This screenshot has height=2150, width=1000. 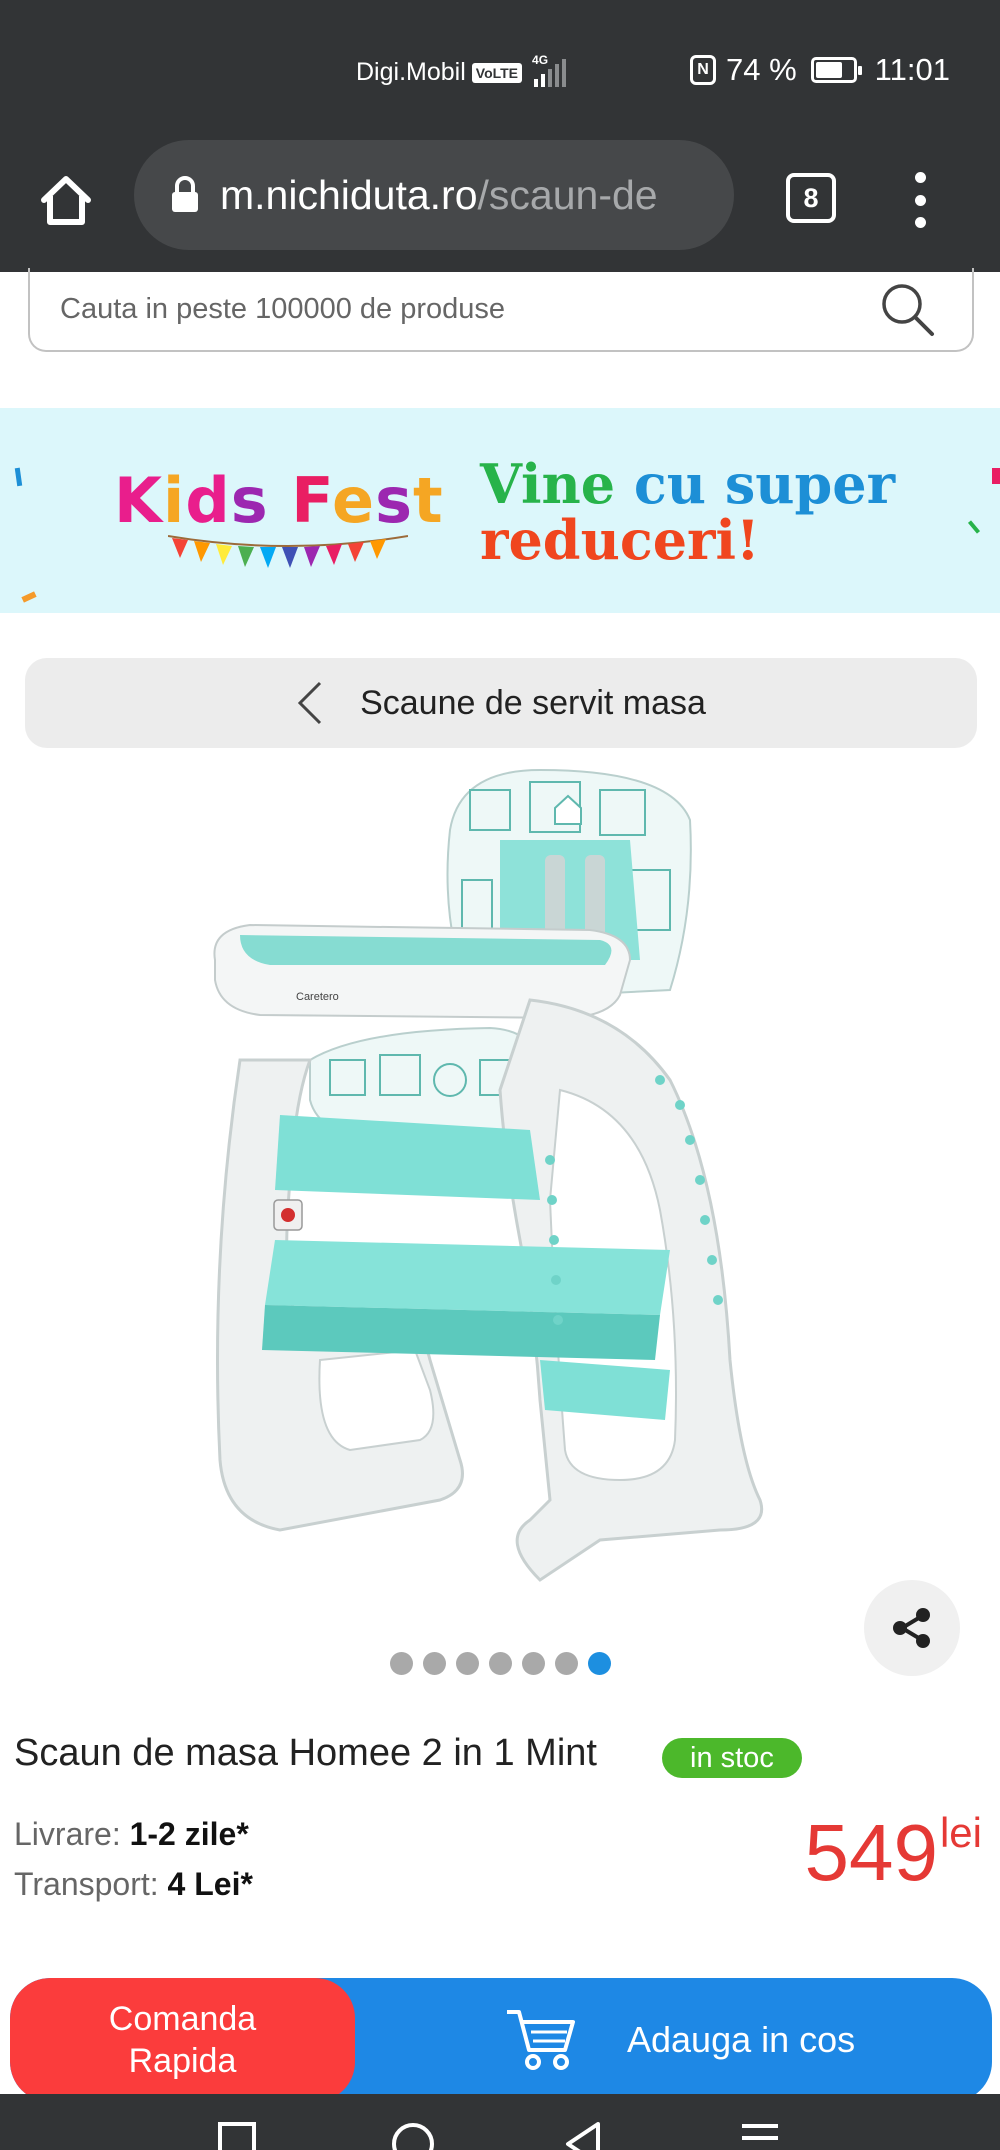 What do you see at coordinates (732, 1758) in the screenshot?
I see `stock-badge: in stoc` at bounding box center [732, 1758].